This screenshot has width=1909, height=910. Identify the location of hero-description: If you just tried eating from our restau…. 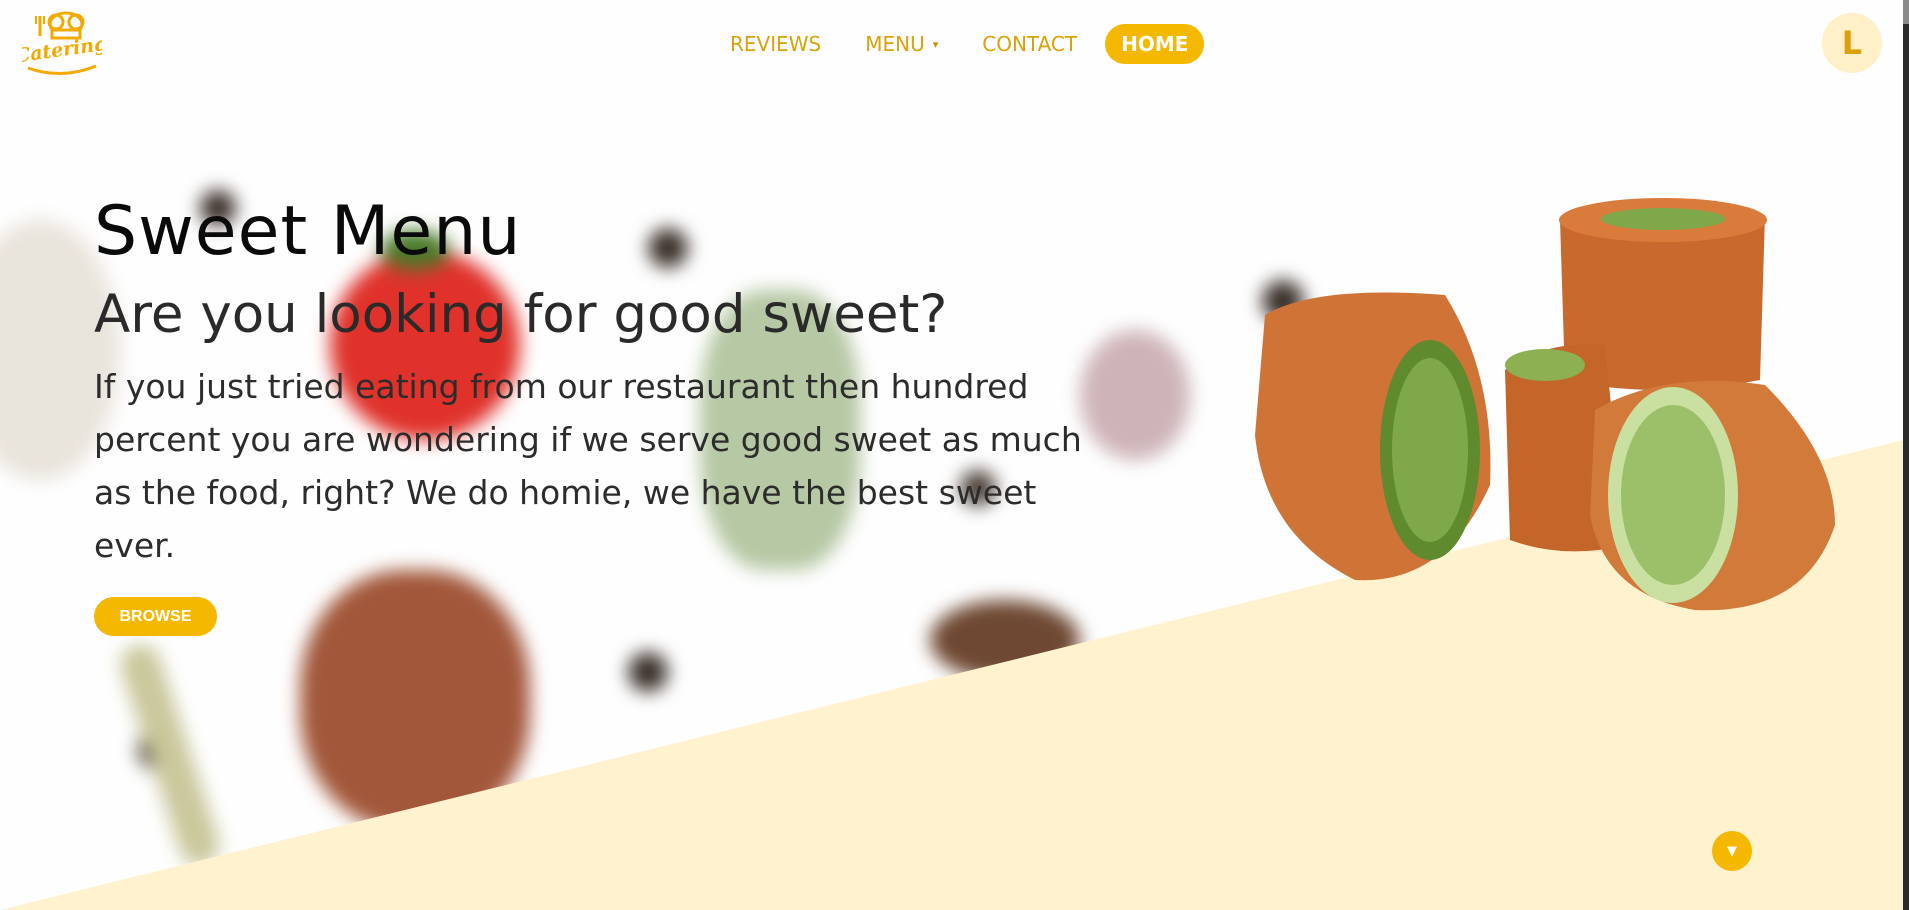
(588, 466).